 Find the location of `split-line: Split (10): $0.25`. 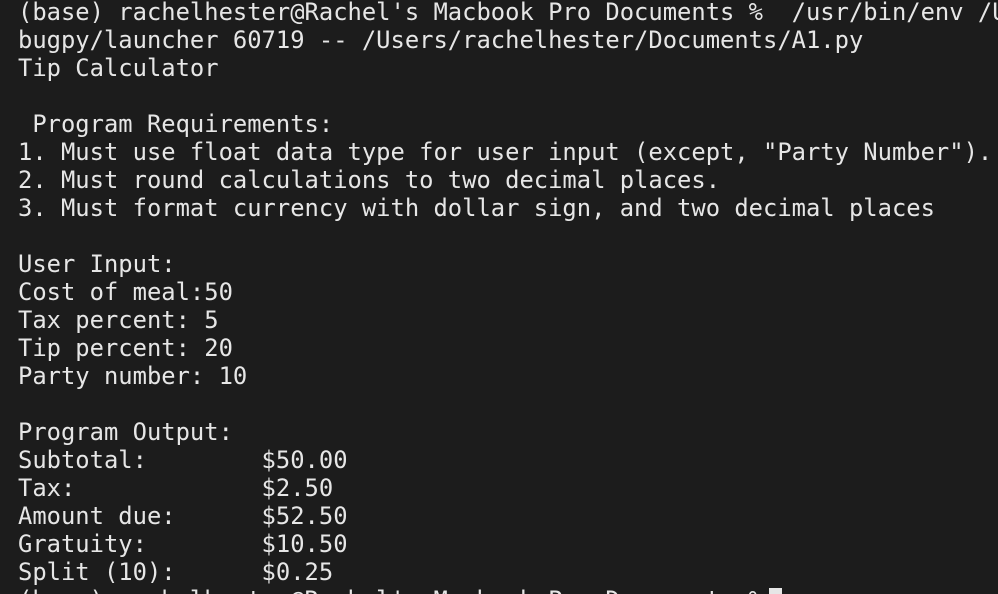

split-line: Split (10): $0.25 is located at coordinates (176, 572).